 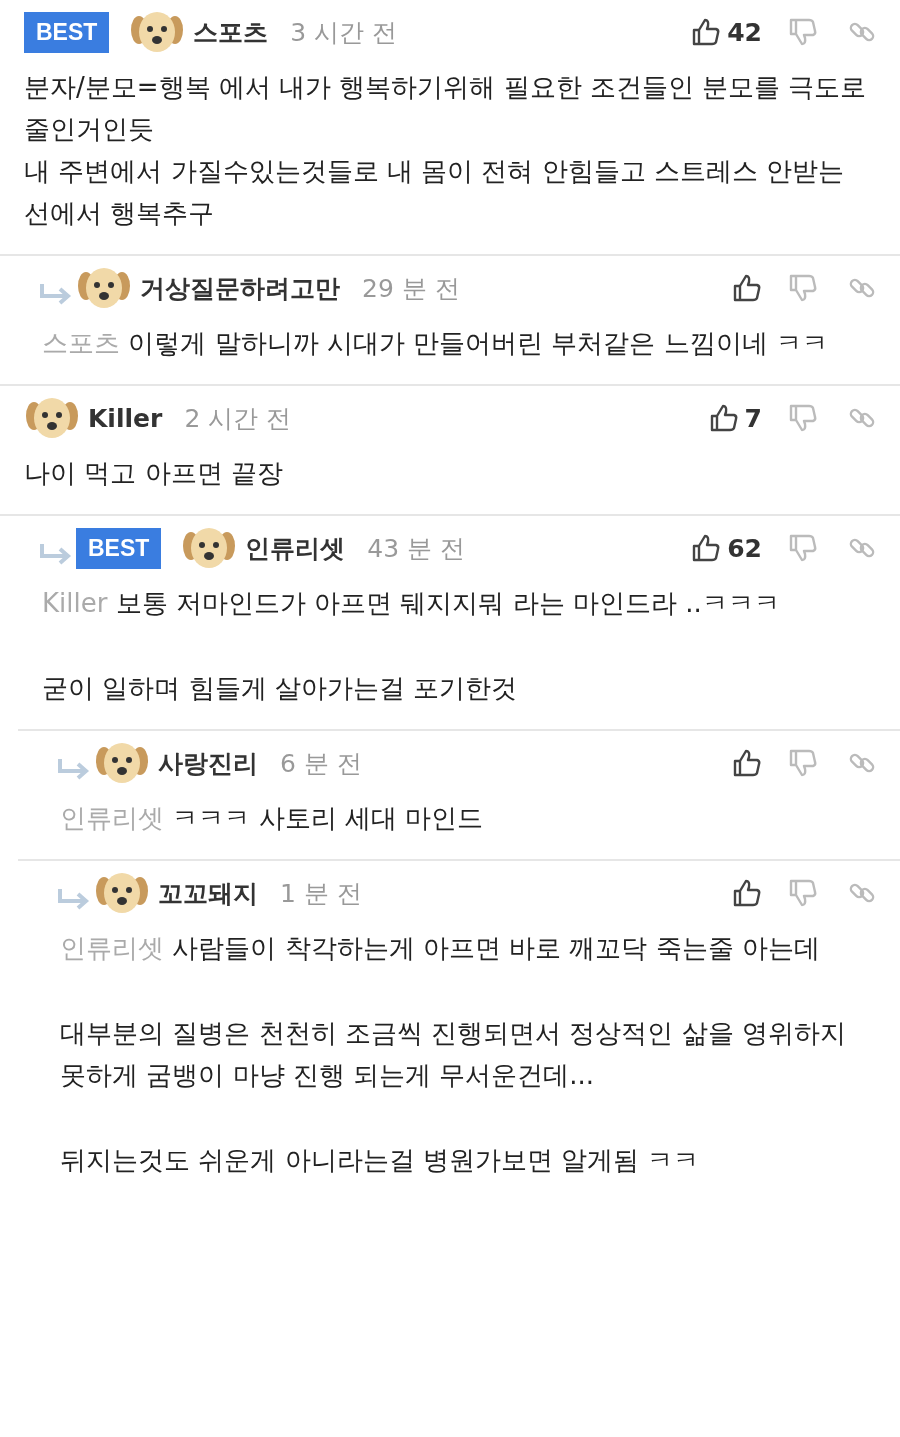 I want to click on comment-text: 인류리셋 사람들이 착각하는게 아프면 바로 깨꼬닥 죽는줄 아는데, so click(x=440, y=948).